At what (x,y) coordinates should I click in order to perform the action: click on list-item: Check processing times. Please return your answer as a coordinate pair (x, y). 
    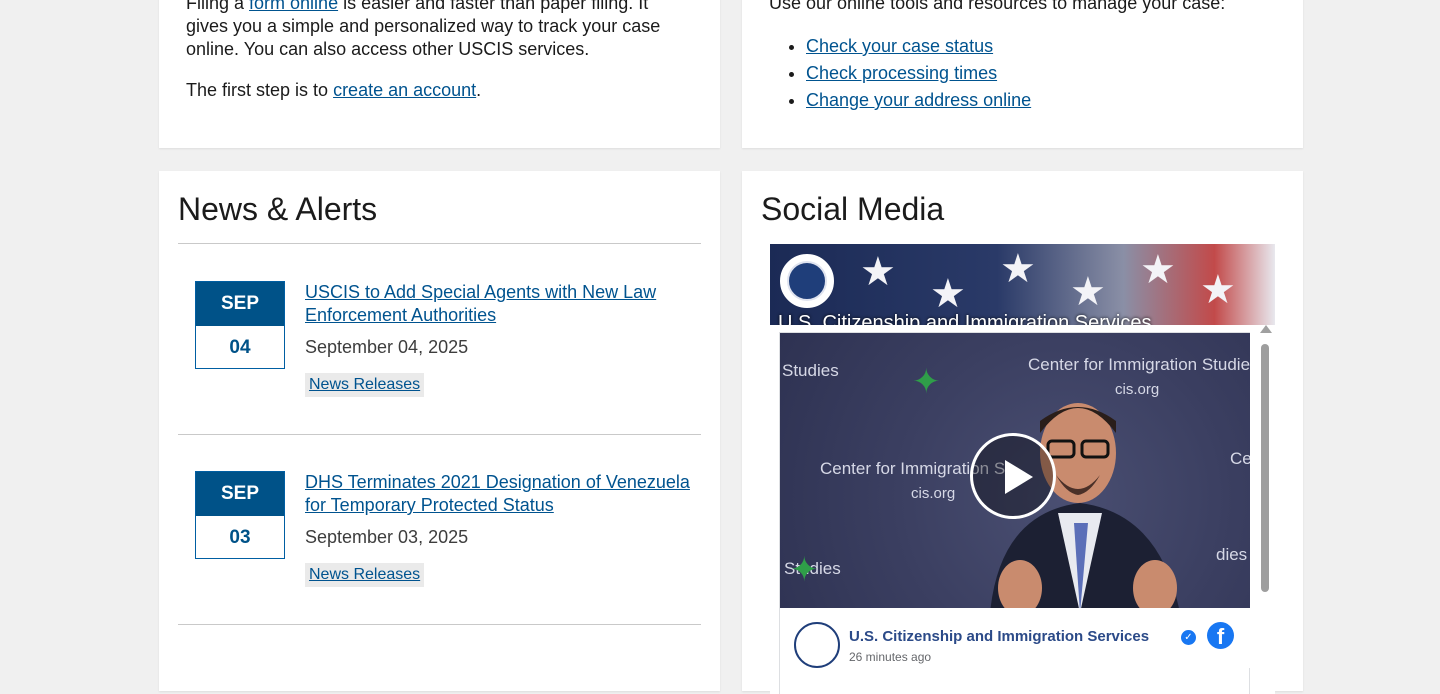
    Looking at the image, I should click on (918, 73).